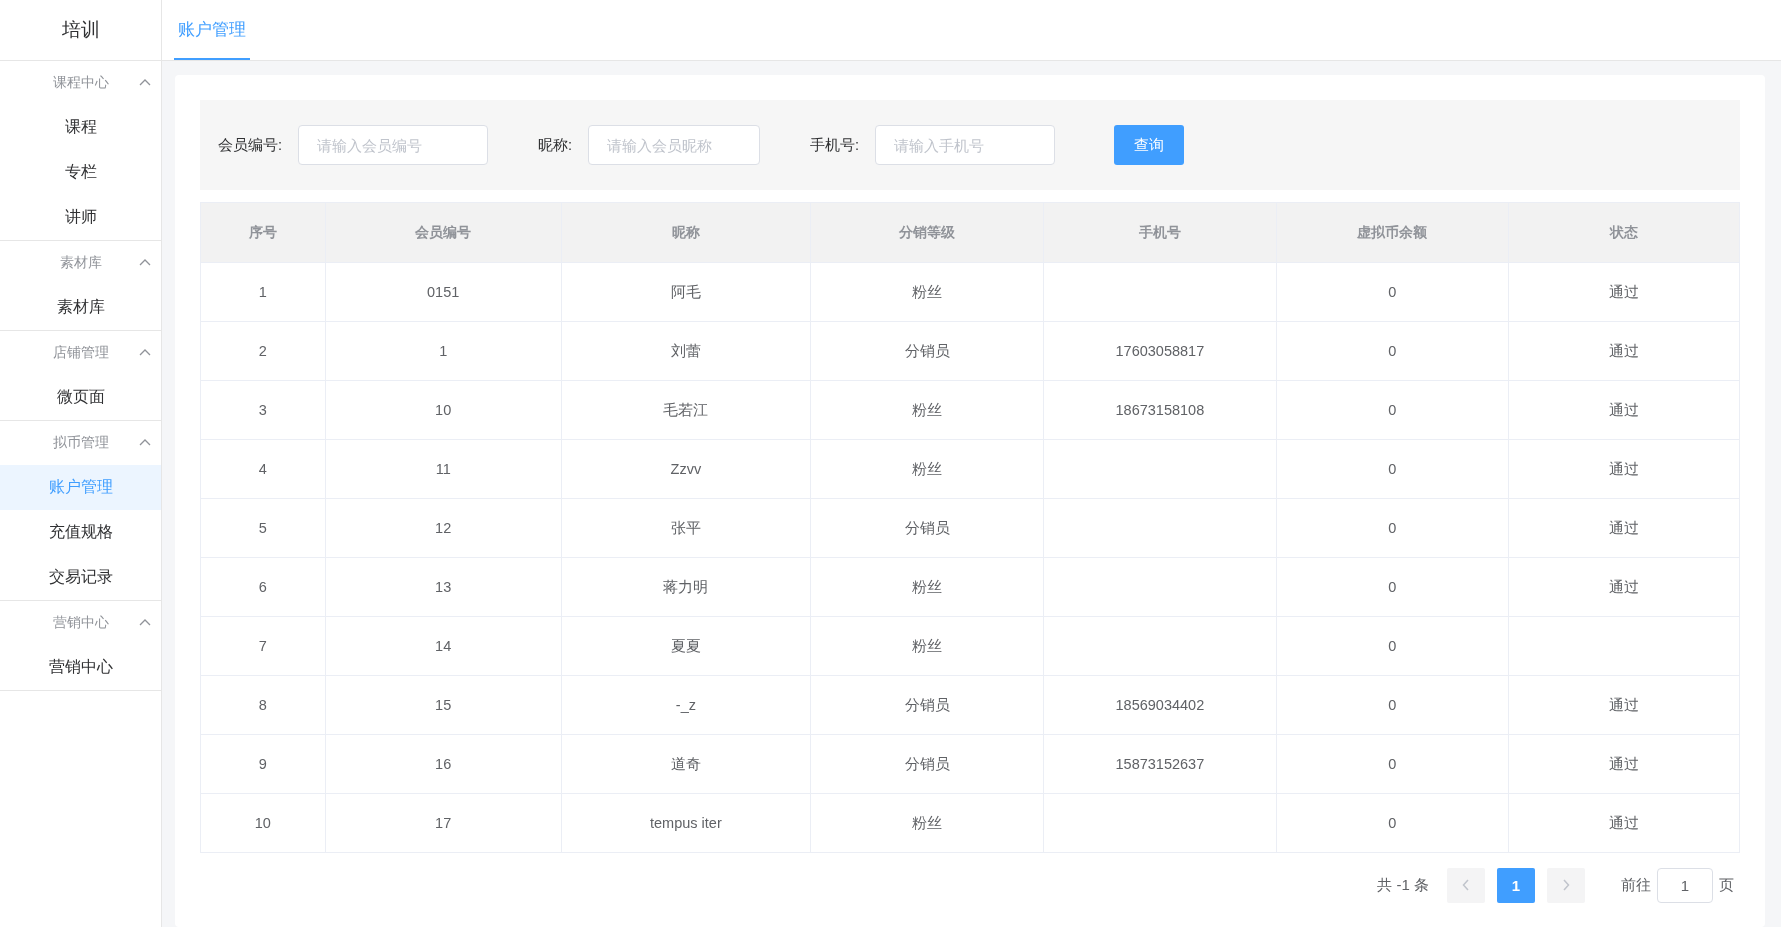 Image resolution: width=1781 pixels, height=927 pixels. Describe the element at coordinates (263, 232) in the screenshot. I see `column-header: 序号` at that location.